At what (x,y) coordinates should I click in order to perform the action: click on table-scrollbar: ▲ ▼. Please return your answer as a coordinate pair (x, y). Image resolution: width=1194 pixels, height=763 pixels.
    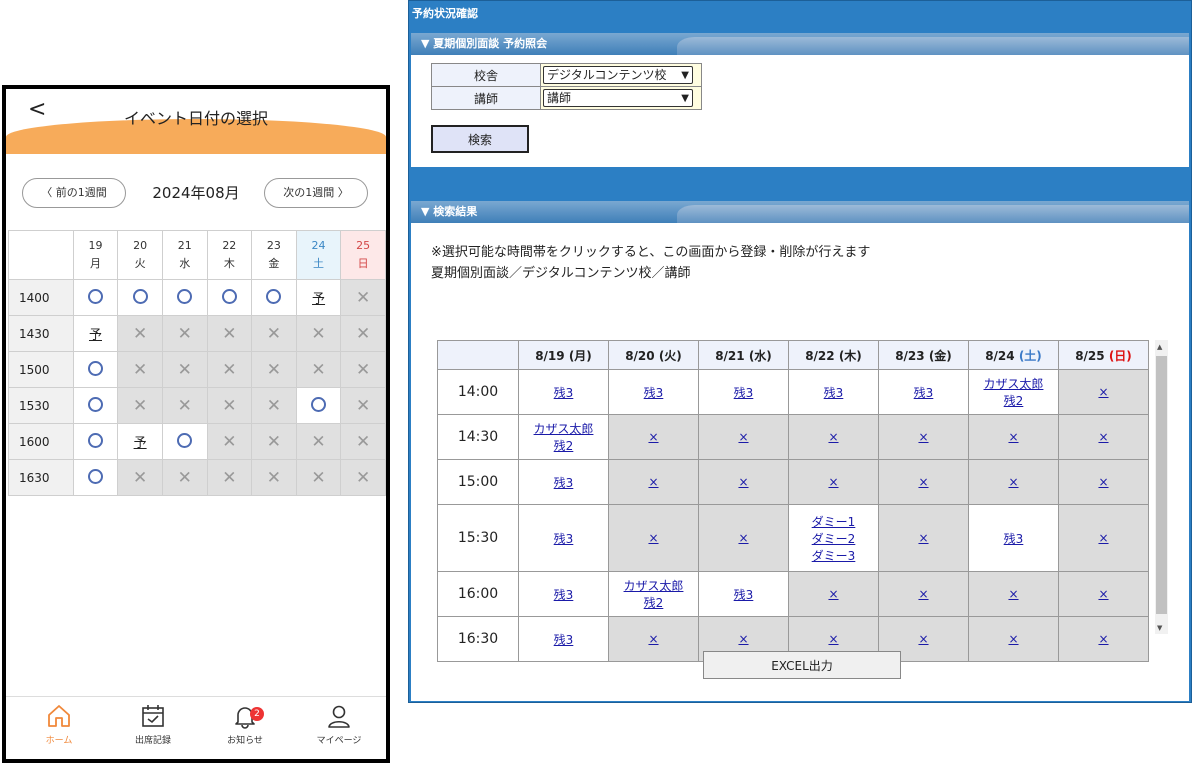
    Looking at the image, I should click on (1161, 487).